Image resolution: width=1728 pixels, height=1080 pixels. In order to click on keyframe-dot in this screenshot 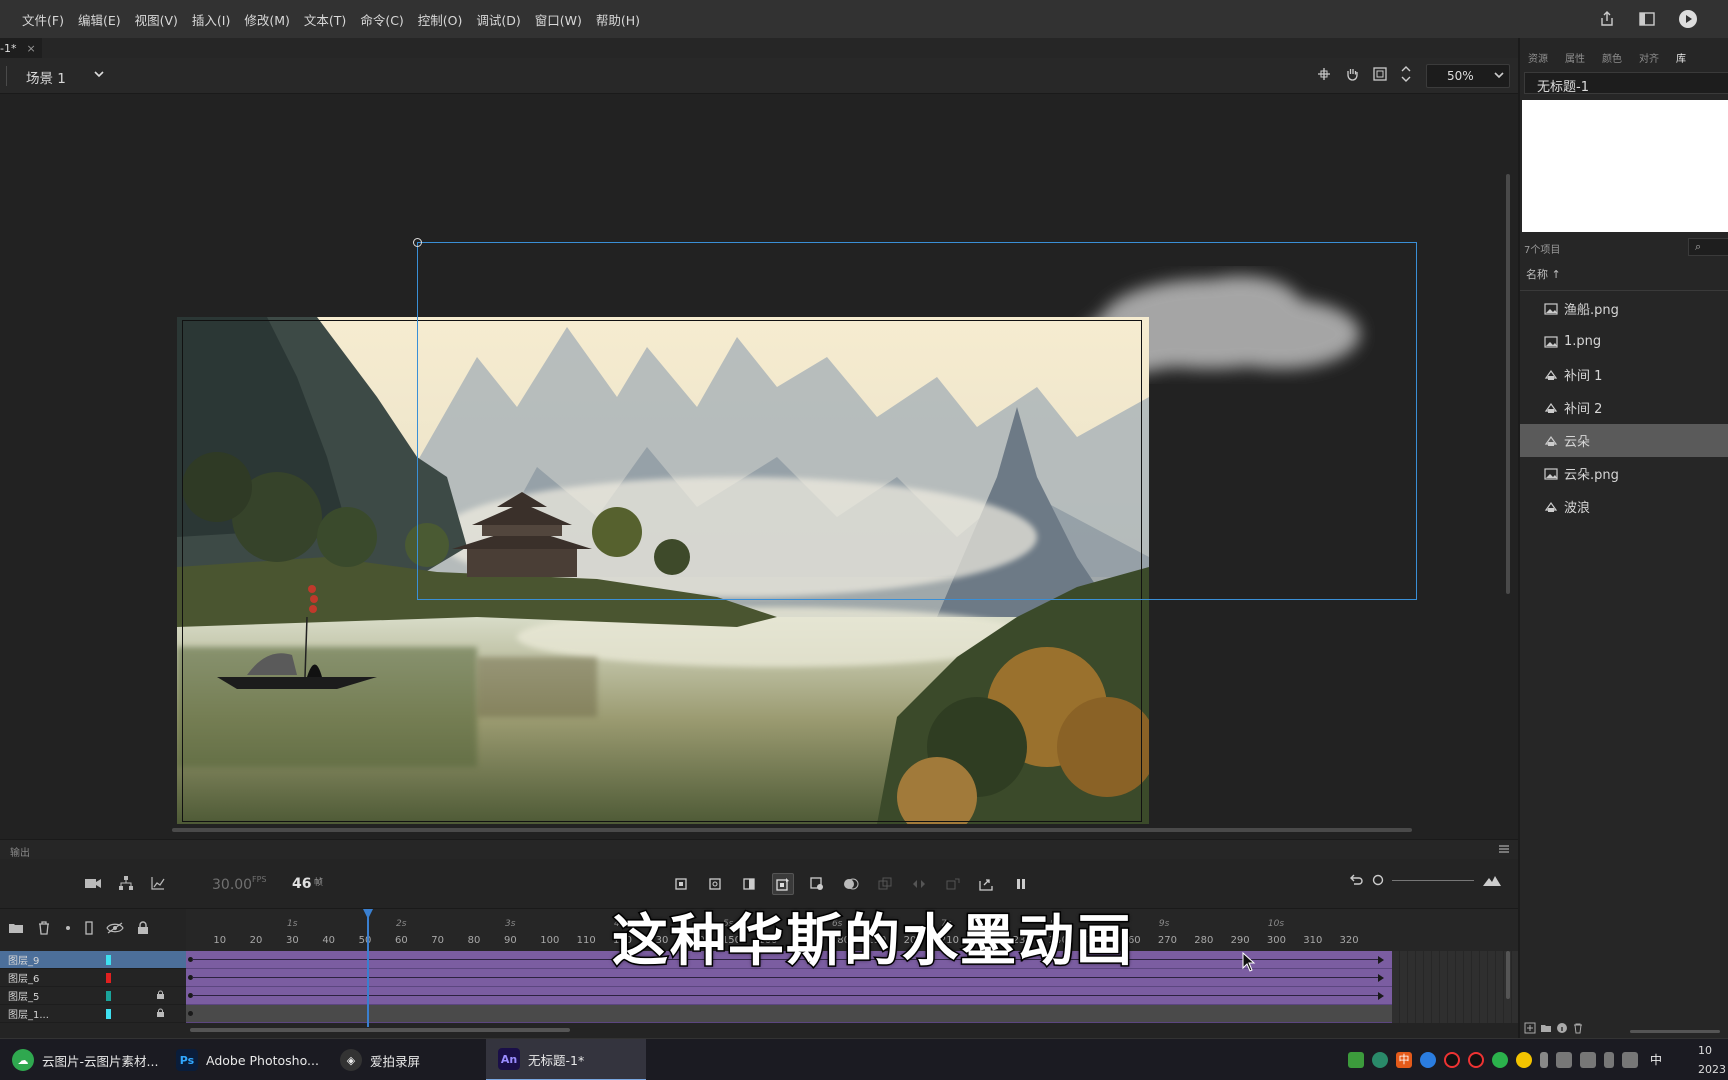, I will do `click(190, 1013)`.